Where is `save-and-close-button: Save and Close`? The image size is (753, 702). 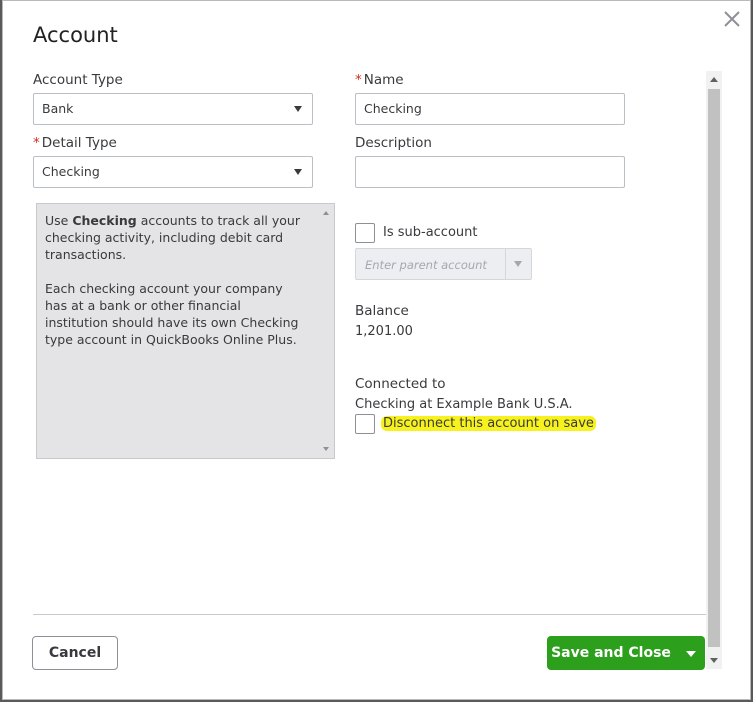 save-and-close-button: Save and Close is located at coordinates (611, 653).